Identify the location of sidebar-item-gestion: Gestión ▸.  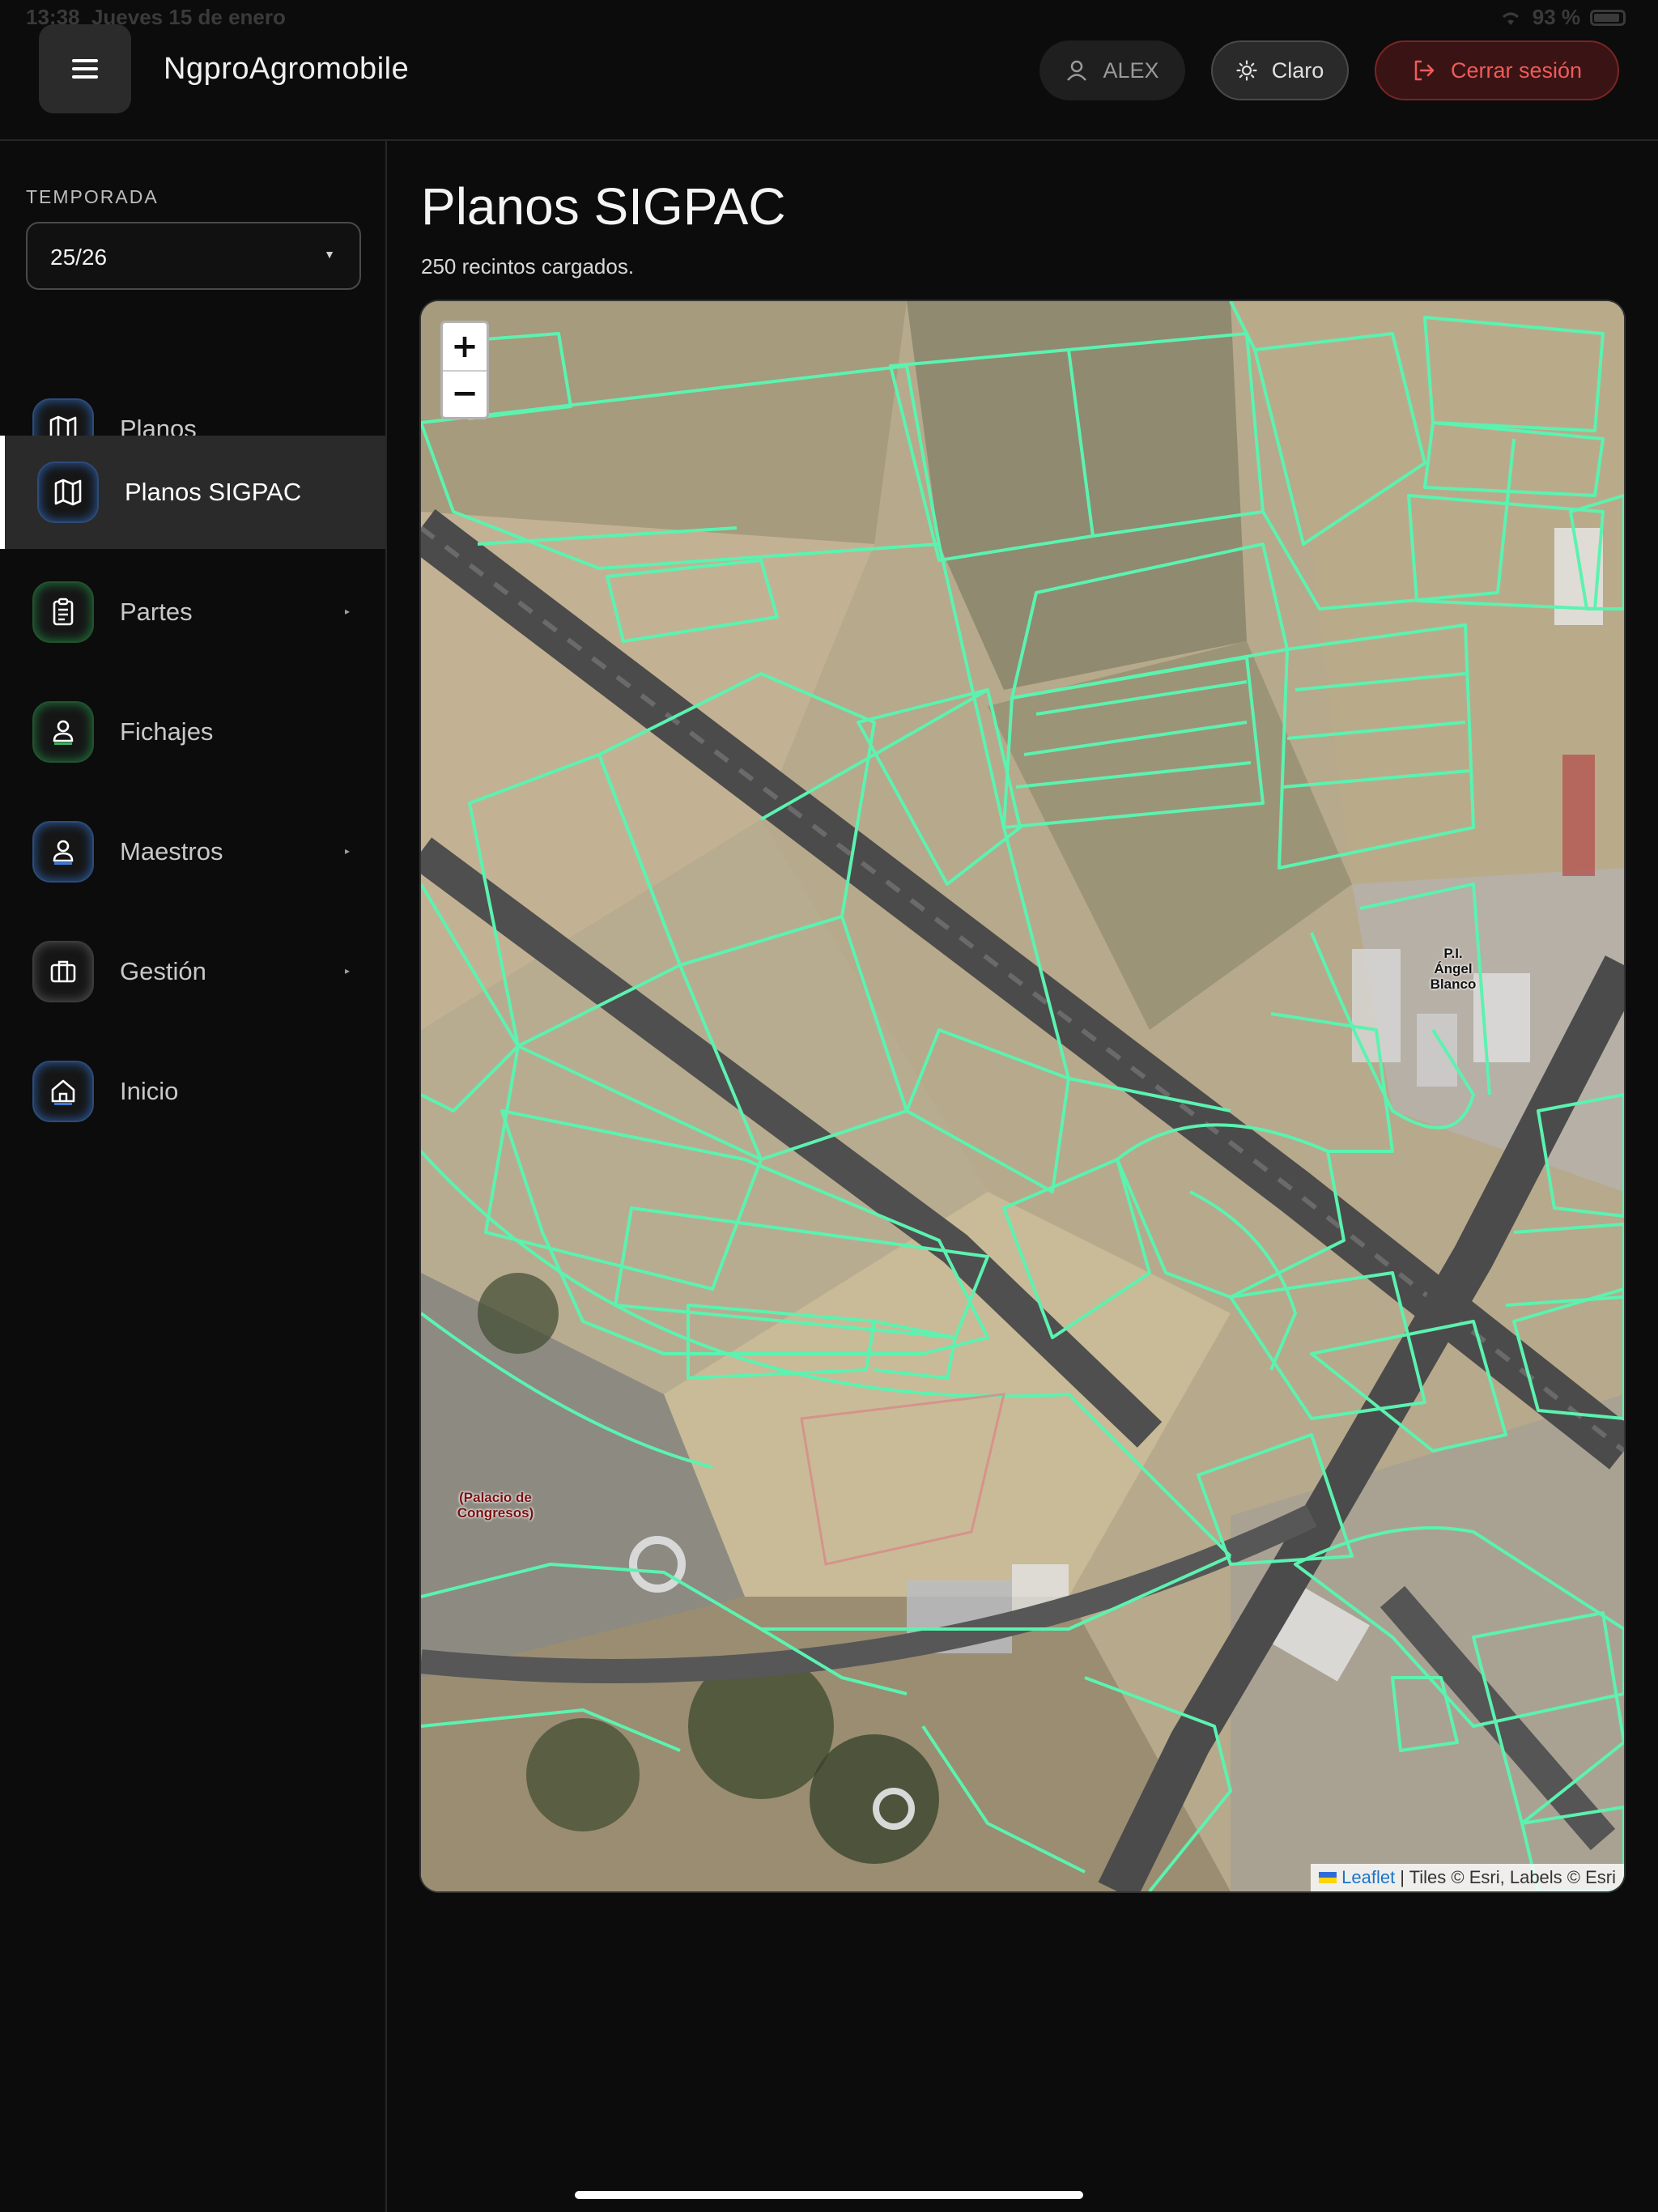
(192, 971).